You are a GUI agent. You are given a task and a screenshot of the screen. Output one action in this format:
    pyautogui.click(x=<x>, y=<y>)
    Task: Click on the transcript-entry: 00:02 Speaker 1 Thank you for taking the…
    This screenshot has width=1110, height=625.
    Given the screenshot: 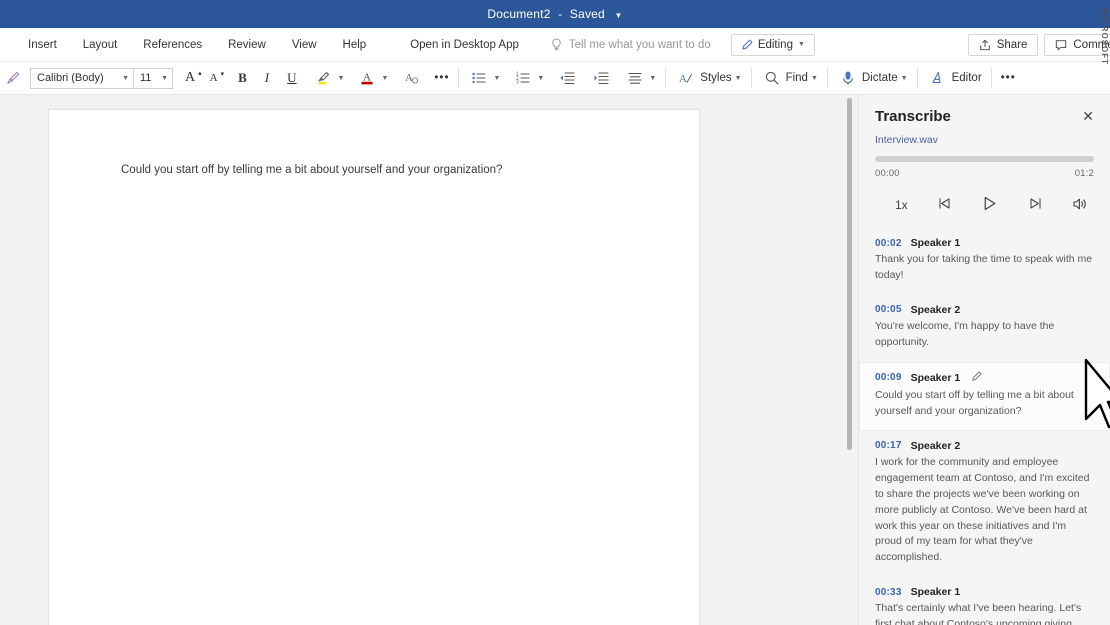 What is the action you would take?
    pyautogui.click(x=984, y=261)
    